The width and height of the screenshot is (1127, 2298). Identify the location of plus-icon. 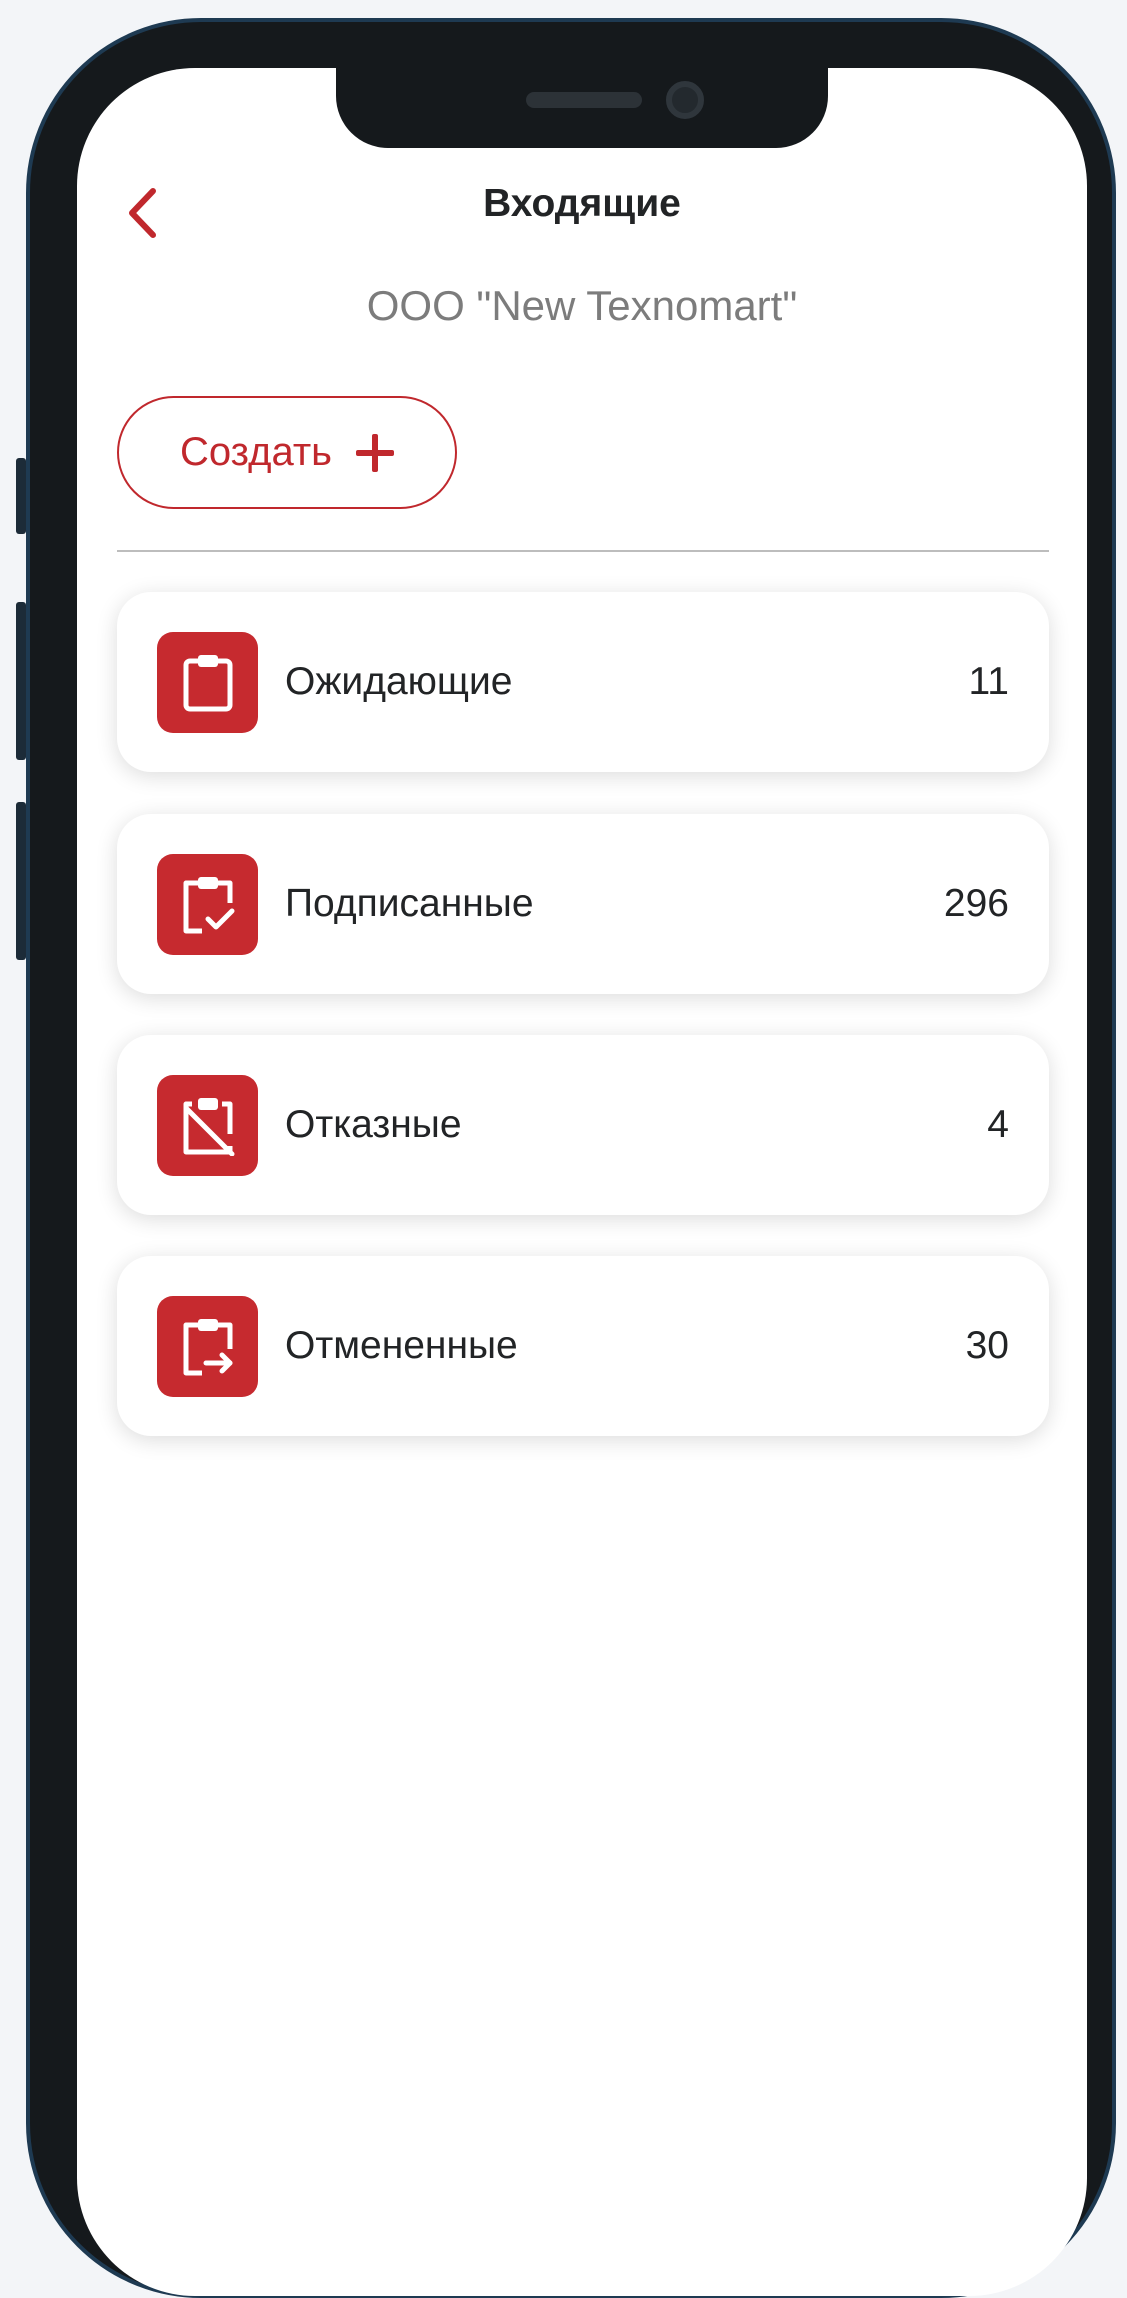
(375, 452).